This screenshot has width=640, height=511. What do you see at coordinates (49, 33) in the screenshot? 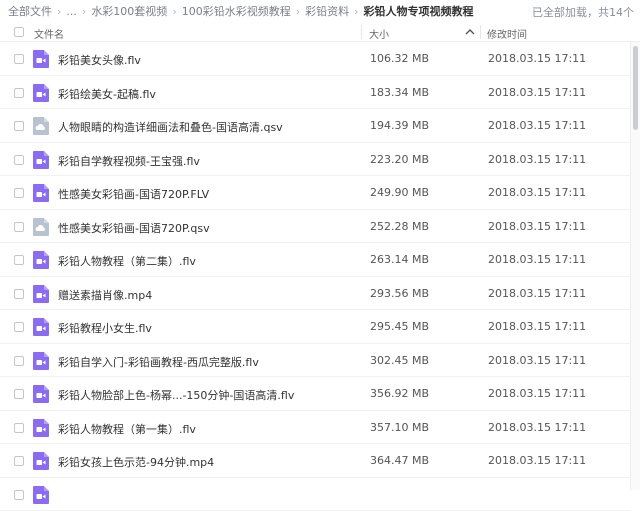
I see `column-header-name: 文件名` at bounding box center [49, 33].